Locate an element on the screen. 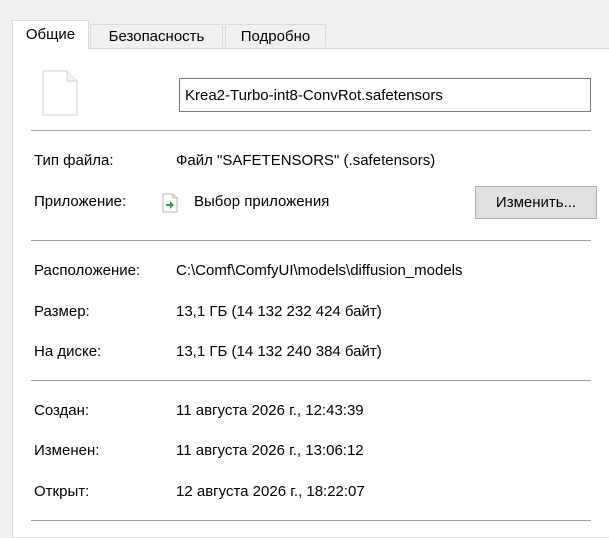 The width and height of the screenshot is (609, 538). tab-details: Подробно is located at coordinates (275, 35).